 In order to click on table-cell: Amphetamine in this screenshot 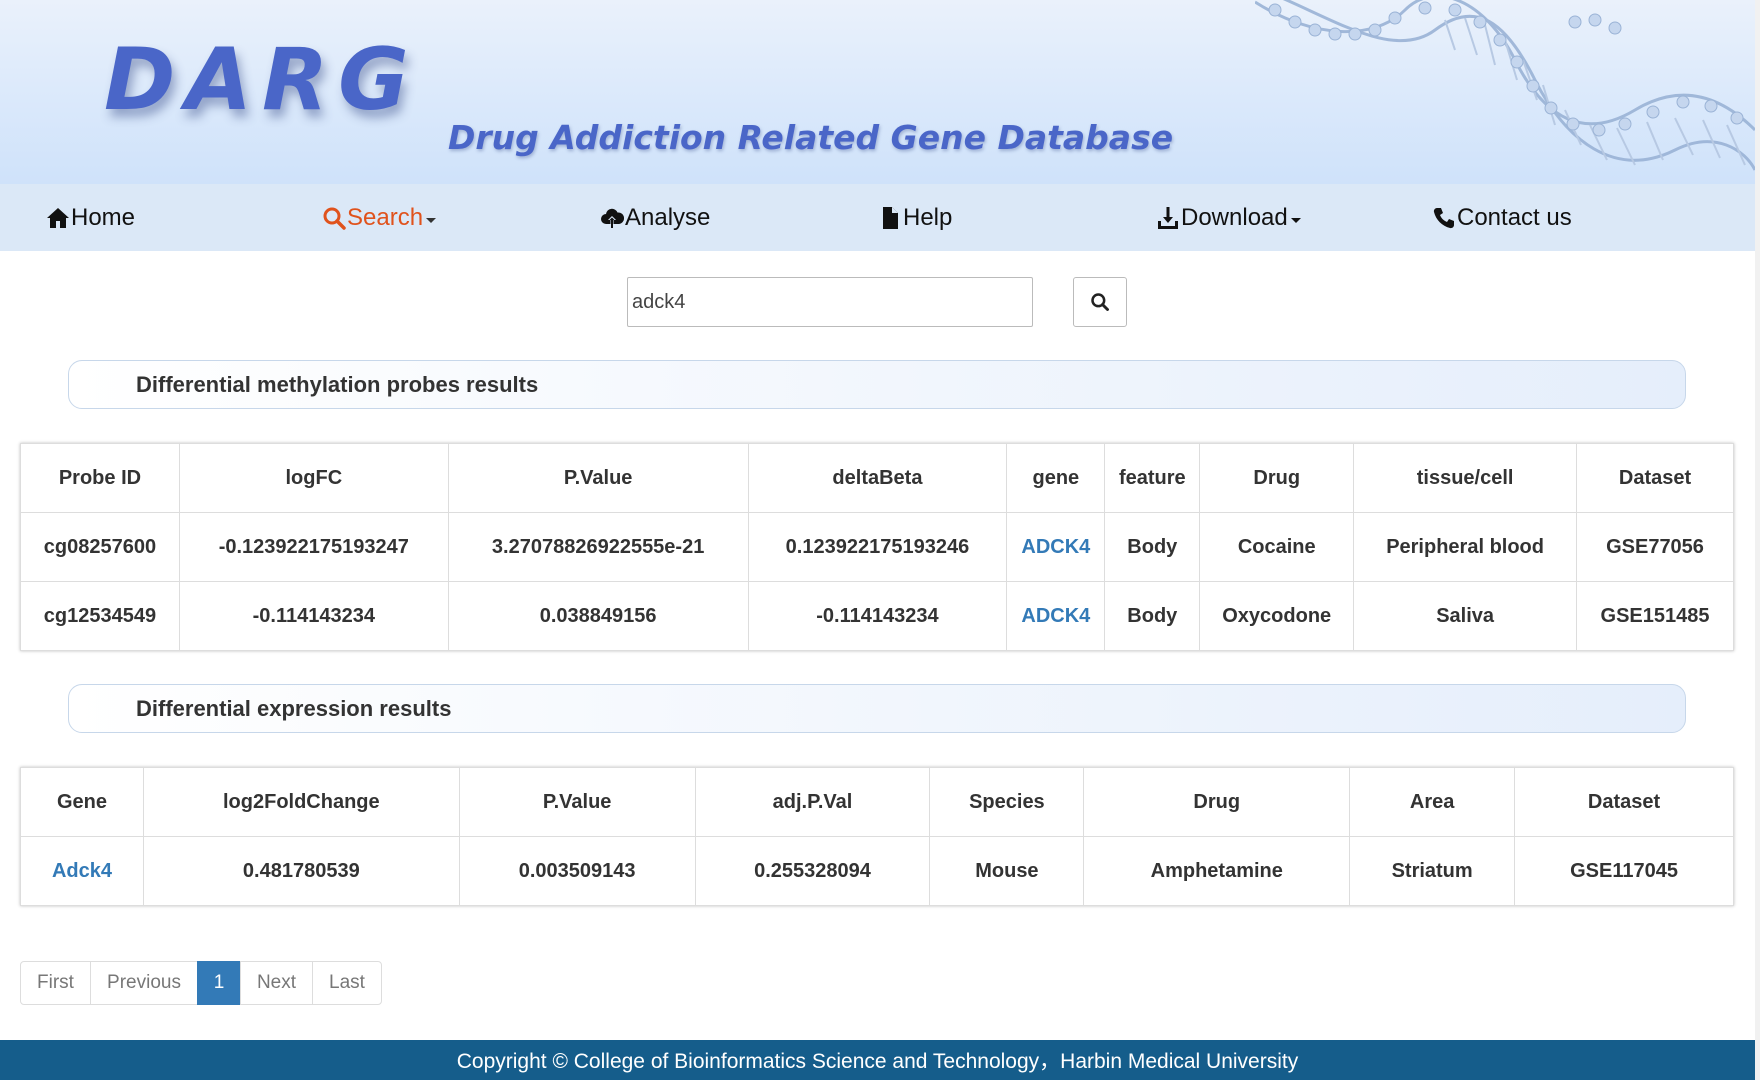, I will do `click(1217, 871)`.